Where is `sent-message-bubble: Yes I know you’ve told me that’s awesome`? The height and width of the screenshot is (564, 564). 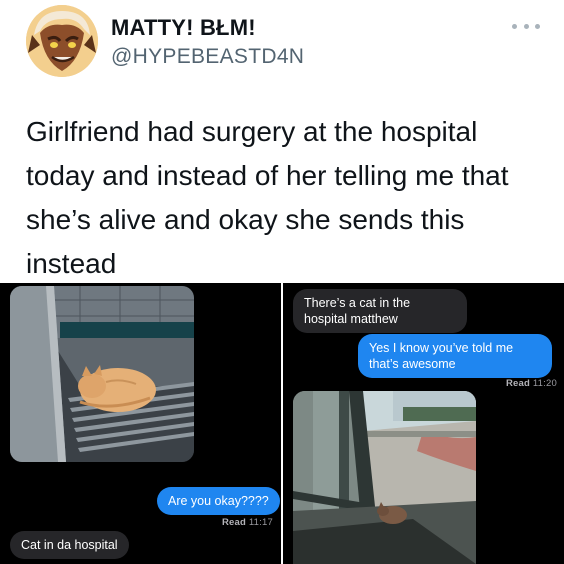
sent-message-bubble: Yes I know you’ve told me that’s awesome is located at coordinates (455, 356).